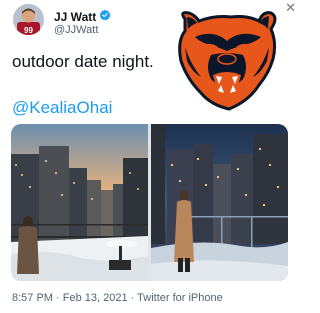 This screenshot has height=313, width=320. Describe the element at coordinates (28, 30) in the screenshot. I see `jersey-number: 99` at that location.